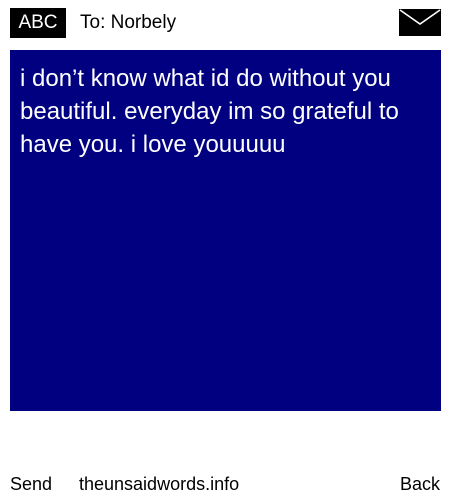 The height and width of the screenshot is (500, 450). I want to click on send-button: Send, so click(31, 484).